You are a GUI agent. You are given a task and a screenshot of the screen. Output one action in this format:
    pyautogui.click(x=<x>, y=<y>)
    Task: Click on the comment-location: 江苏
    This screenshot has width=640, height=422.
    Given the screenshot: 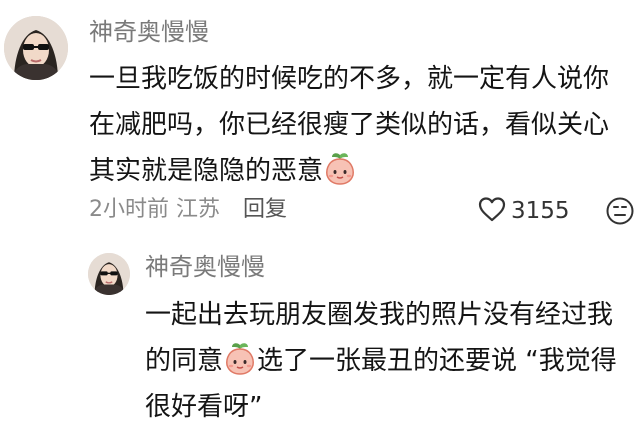 What is the action you would take?
    pyautogui.click(x=198, y=209)
    